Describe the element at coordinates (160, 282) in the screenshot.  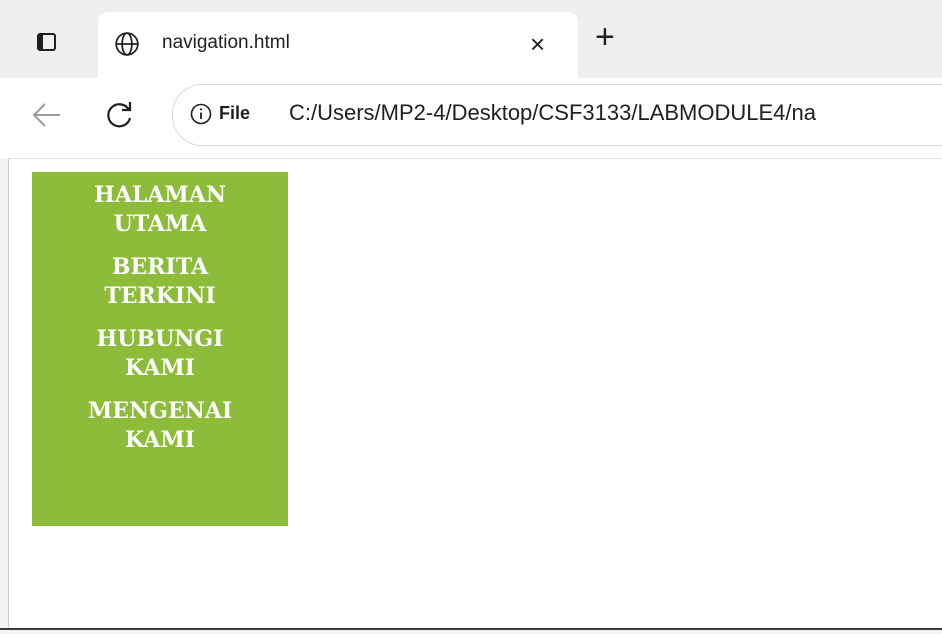
I see `nav-link-berita-terkini: BERITA TERKINI` at that location.